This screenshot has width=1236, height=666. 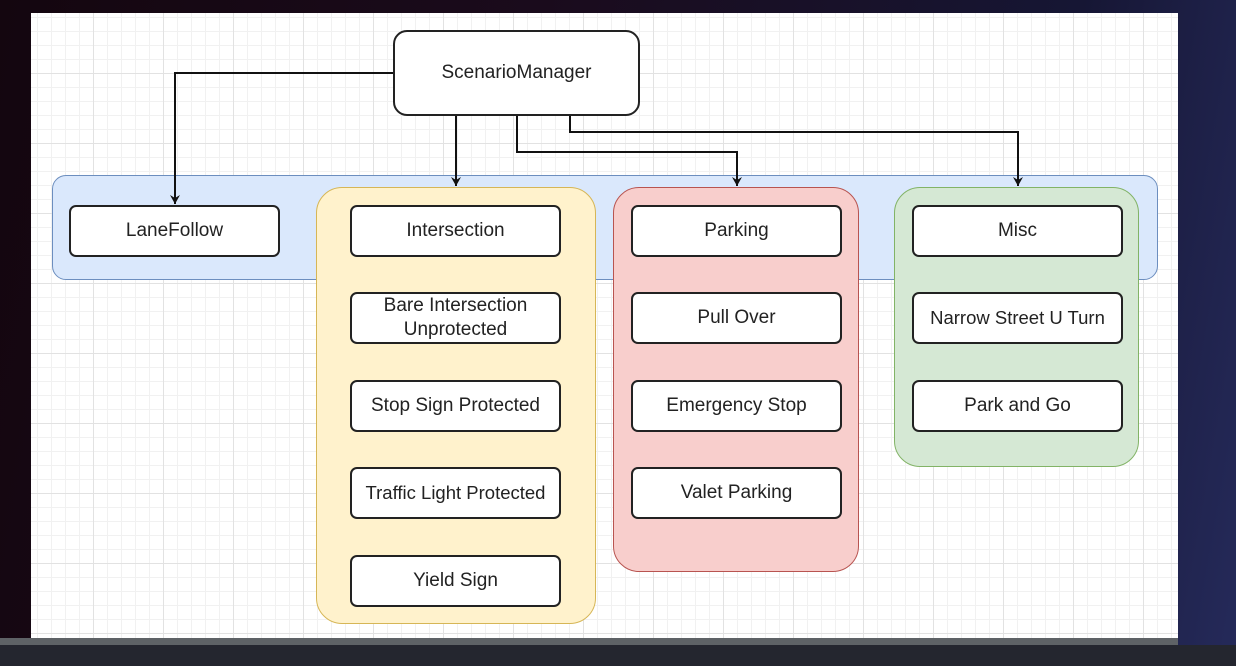 What do you see at coordinates (736, 493) in the screenshot?
I see `valet-parking-node: Valet Parking` at bounding box center [736, 493].